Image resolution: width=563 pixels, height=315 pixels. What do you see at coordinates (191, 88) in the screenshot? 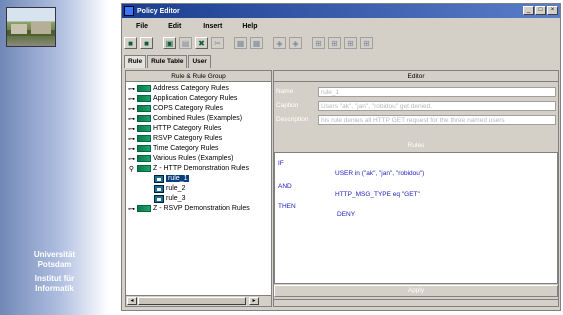
I see `tree-label: Address Category Rules` at bounding box center [191, 88].